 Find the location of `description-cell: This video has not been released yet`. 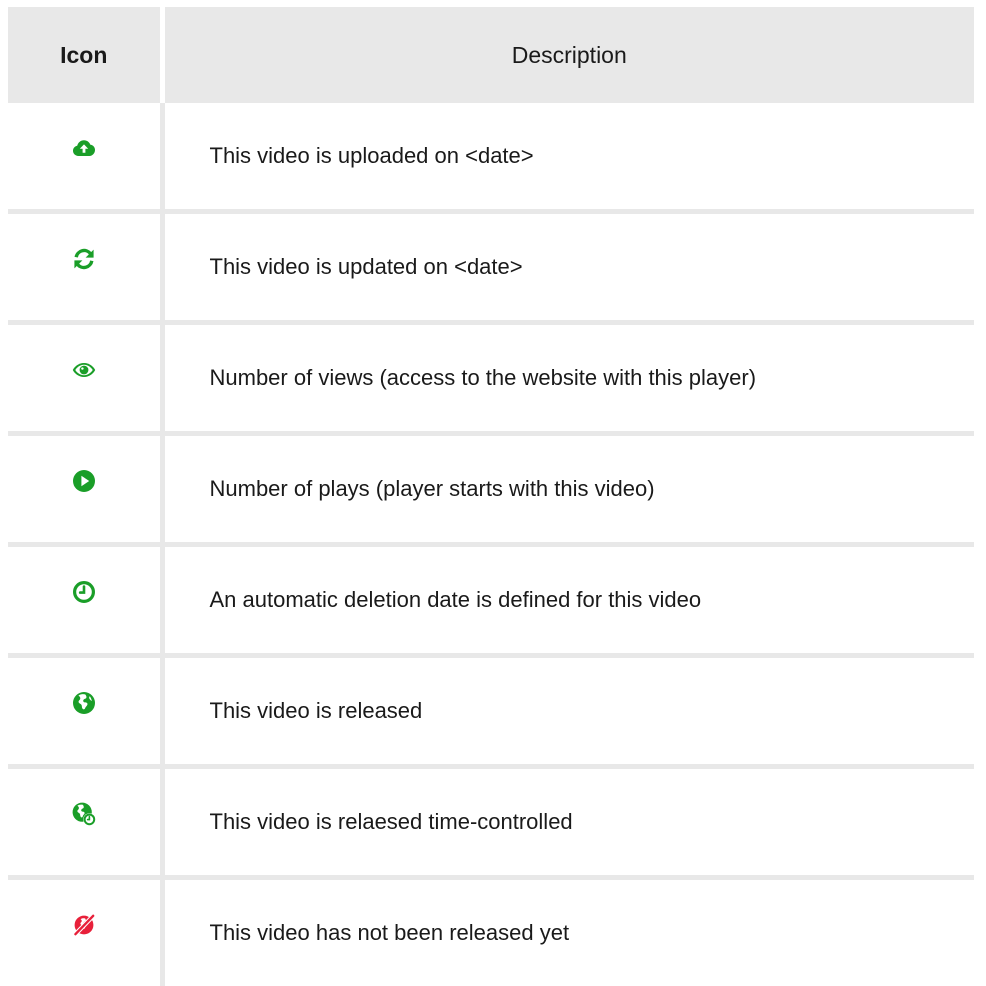

description-cell: This video has not been released yet is located at coordinates (568, 932).